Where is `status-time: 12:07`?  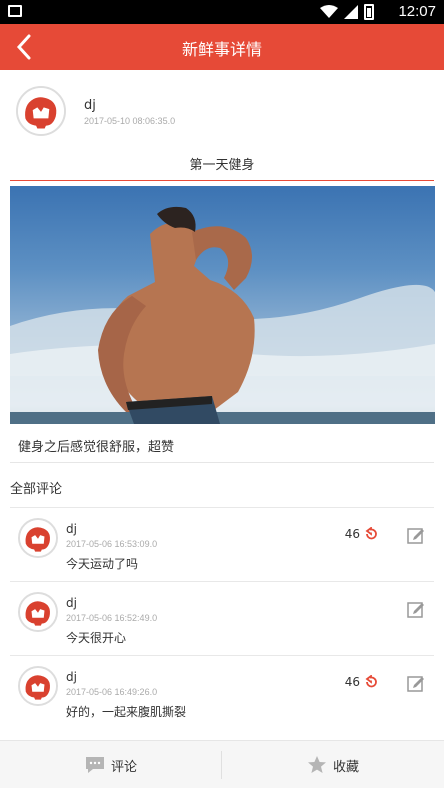
status-time: 12:07 is located at coordinates (417, 11).